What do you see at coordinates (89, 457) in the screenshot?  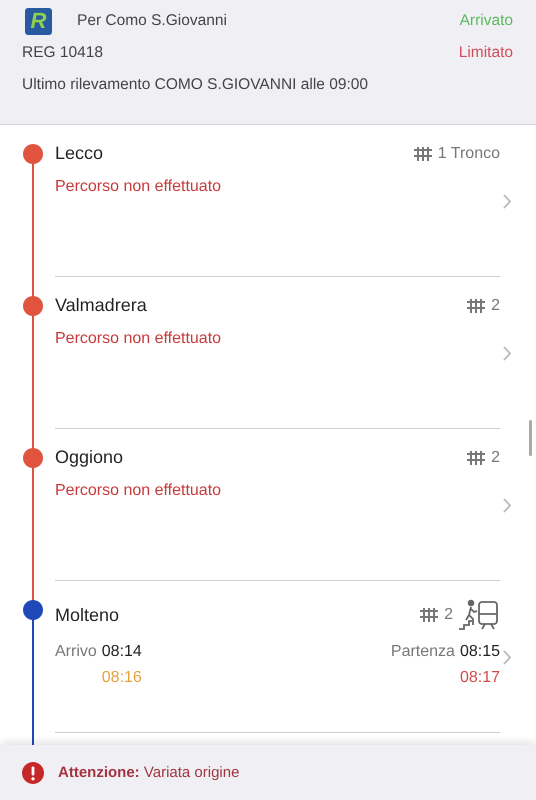 I see `station-name: Oggiono` at bounding box center [89, 457].